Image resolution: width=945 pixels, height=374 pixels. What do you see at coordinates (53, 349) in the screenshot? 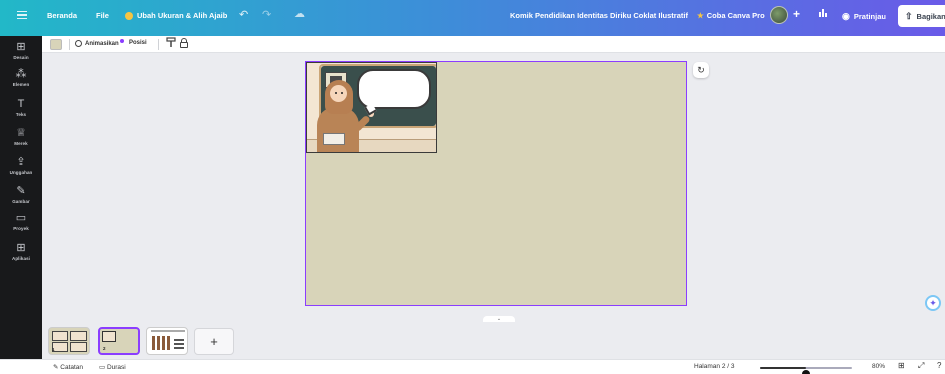
I see `page-number: 1` at bounding box center [53, 349].